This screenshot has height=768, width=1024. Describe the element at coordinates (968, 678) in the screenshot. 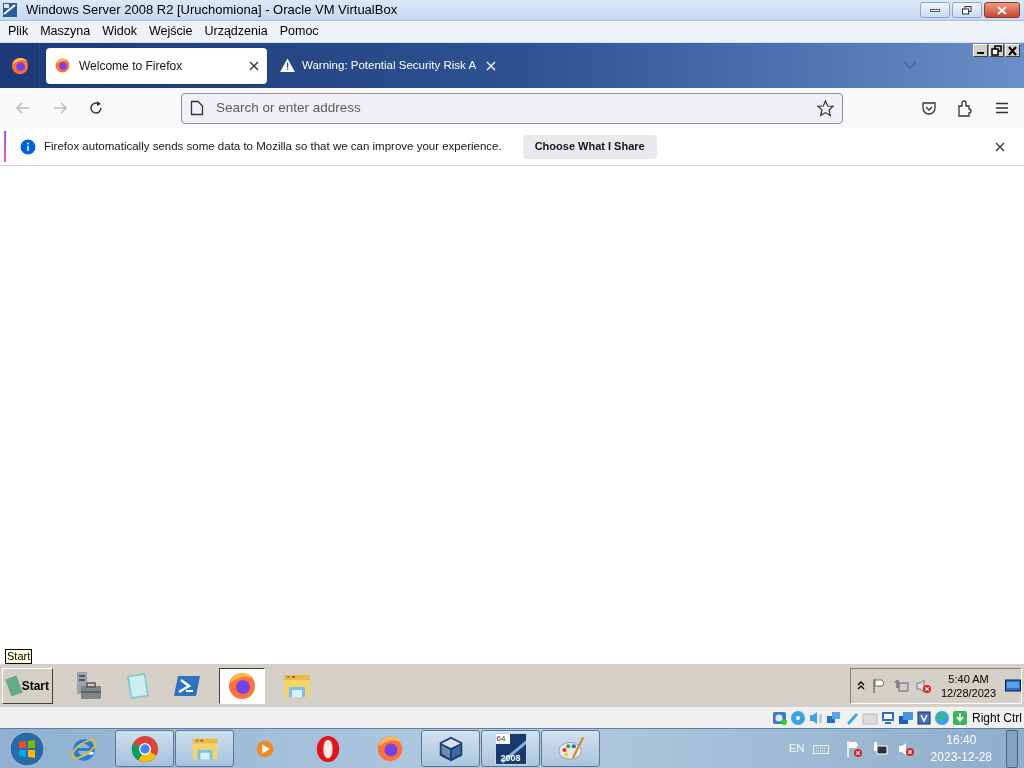

I see `clock-time: 5:40 AM` at that location.